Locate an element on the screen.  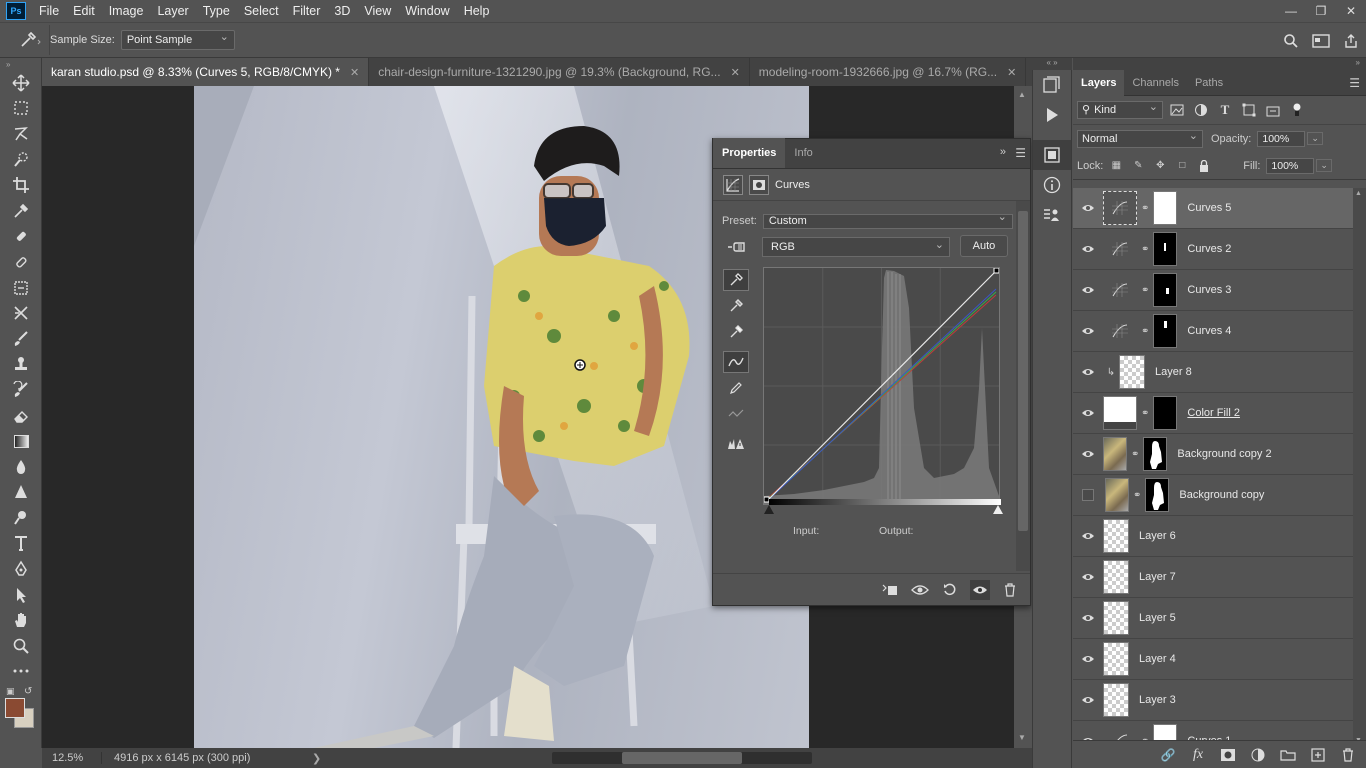
status-menu-icon: ❯ is located at coordinates (316, 758).